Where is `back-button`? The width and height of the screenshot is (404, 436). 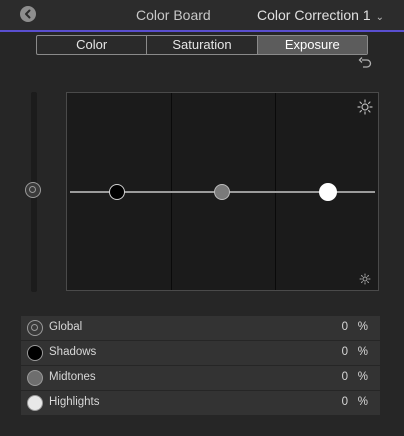
back-button is located at coordinates (28, 14).